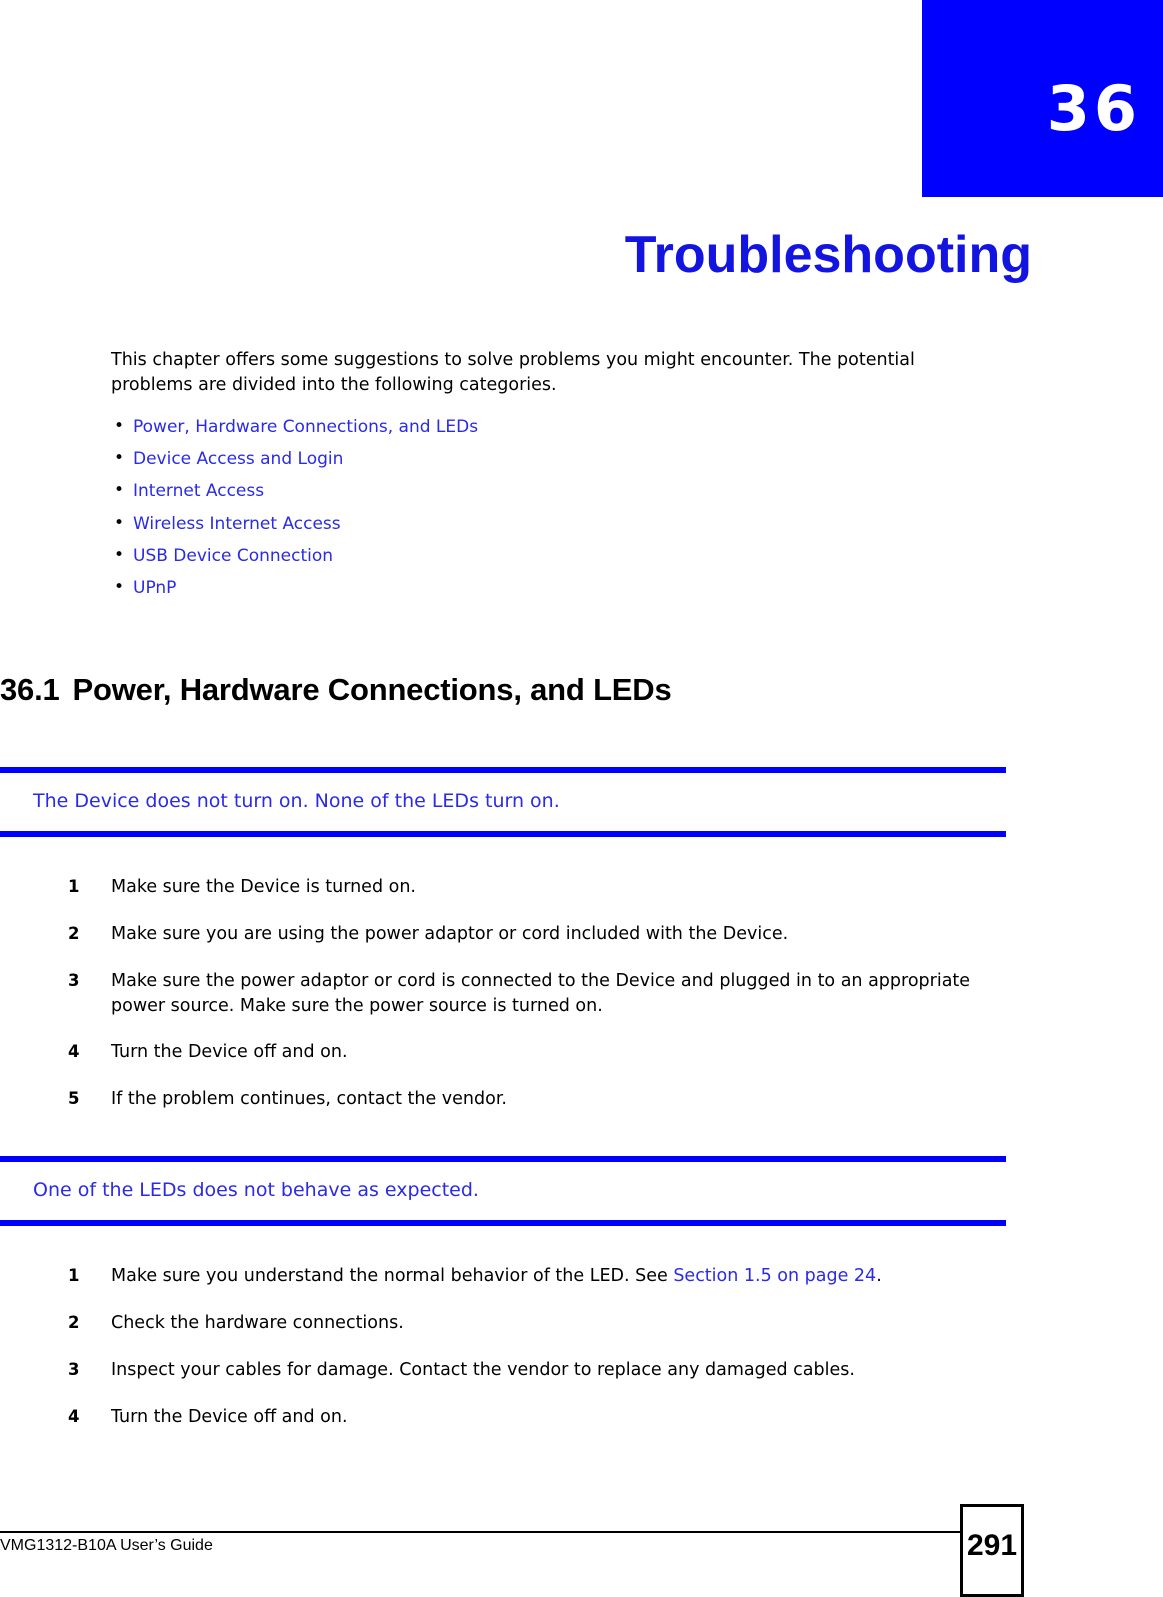  What do you see at coordinates (305, 427) in the screenshot?
I see `category-link-power-hardware-leds: Power, Hardware Connections, and LEDs` at bounding box center [305, 427].